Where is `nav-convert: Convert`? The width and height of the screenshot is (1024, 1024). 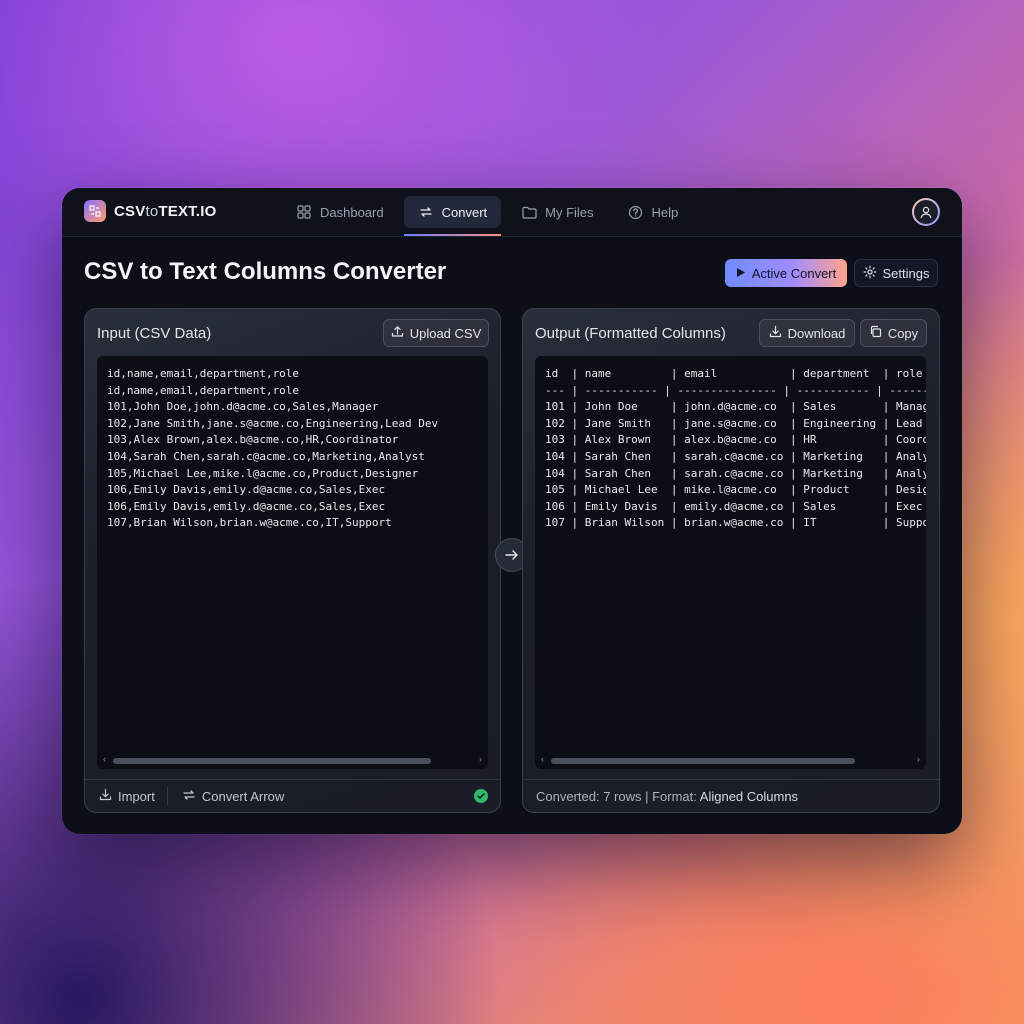
nav-convert: Convert is located at coordinates (452, 216).